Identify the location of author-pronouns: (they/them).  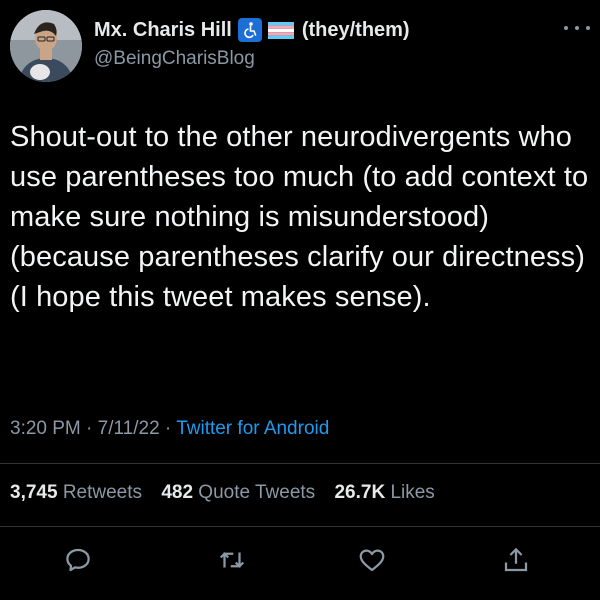
(355, 29).